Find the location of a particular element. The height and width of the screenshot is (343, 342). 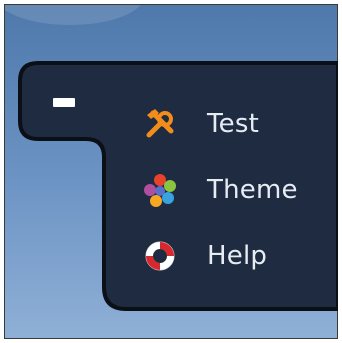

menu-item-theme: Theme is located at coordinates (220, 190).